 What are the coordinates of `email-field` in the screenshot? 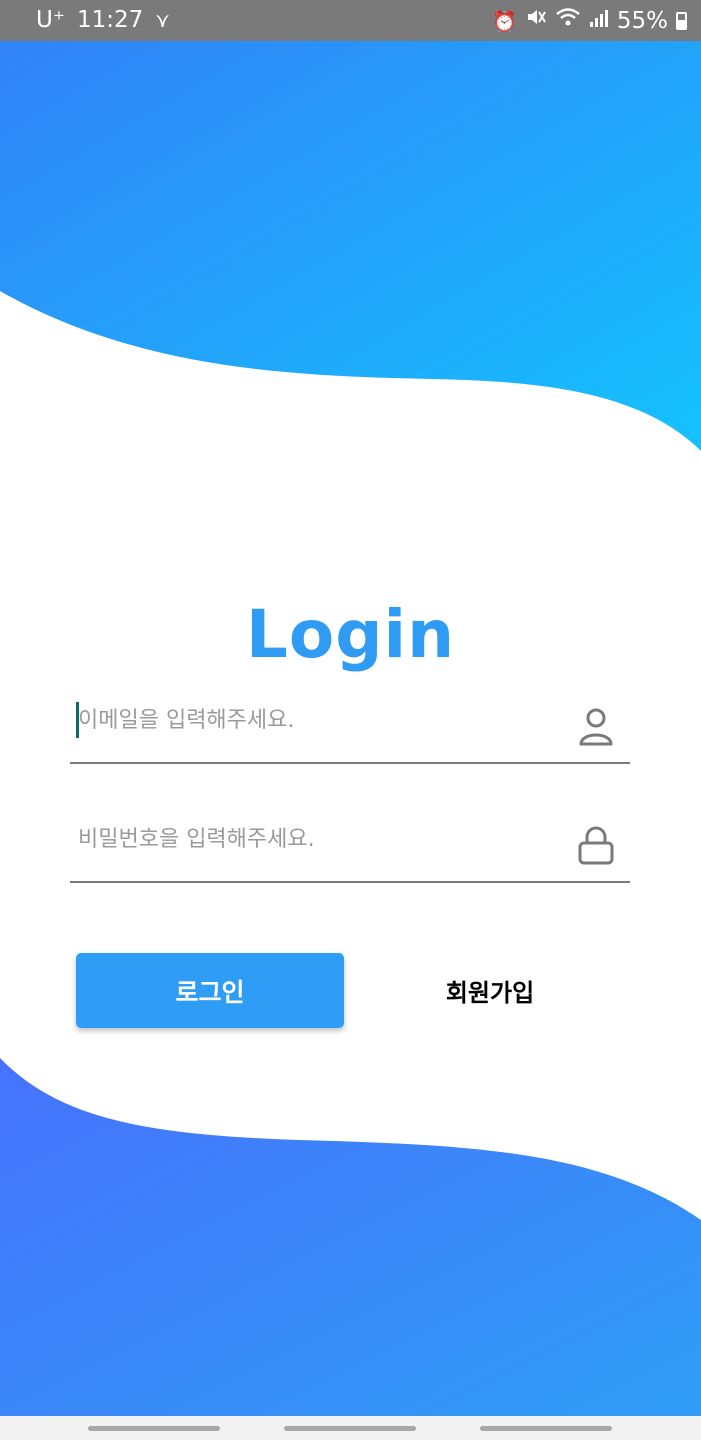 It's located at (350, 728).